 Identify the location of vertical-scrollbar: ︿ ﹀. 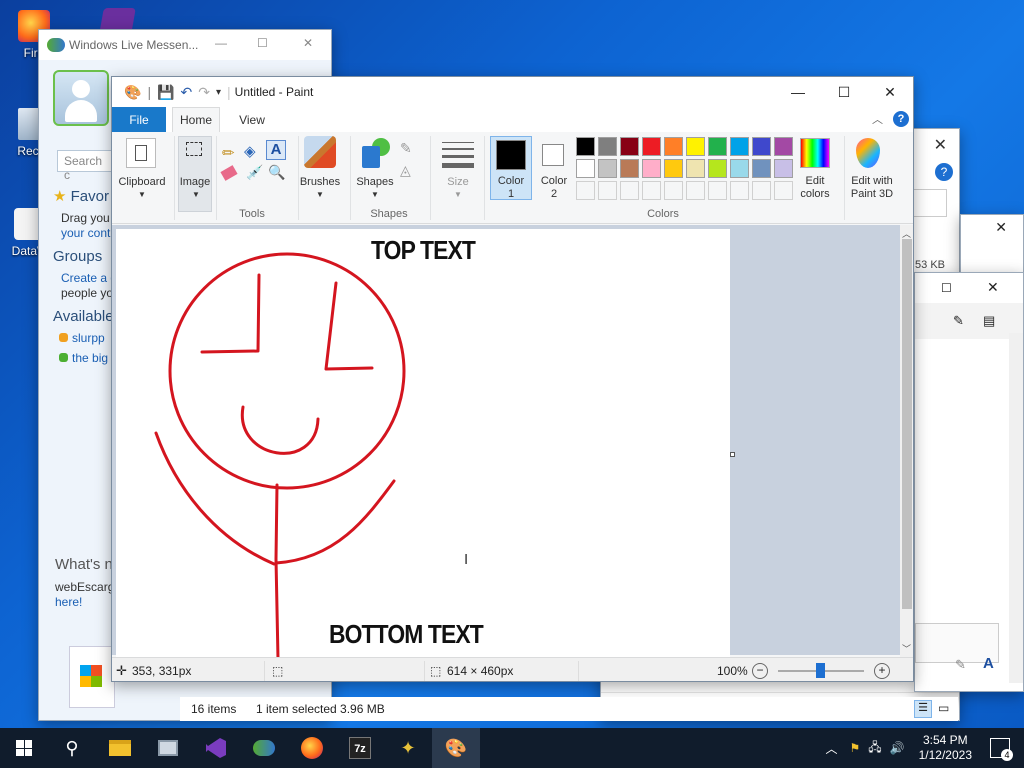
(906, 441).